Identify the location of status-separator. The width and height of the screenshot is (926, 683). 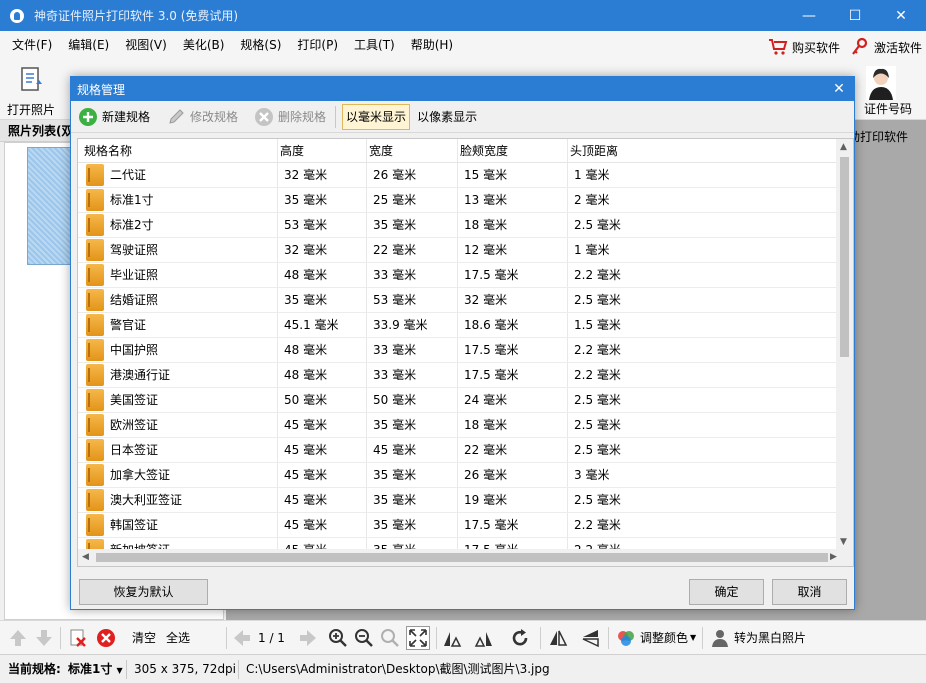
(238, 669).